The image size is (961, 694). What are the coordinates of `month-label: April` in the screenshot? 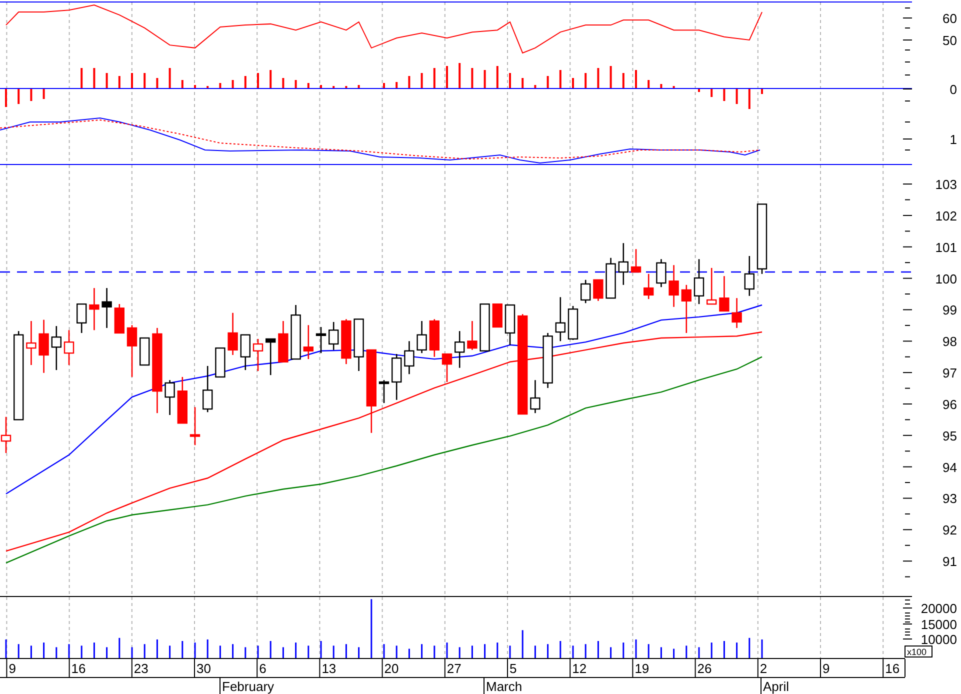 It's located at (776, 686).